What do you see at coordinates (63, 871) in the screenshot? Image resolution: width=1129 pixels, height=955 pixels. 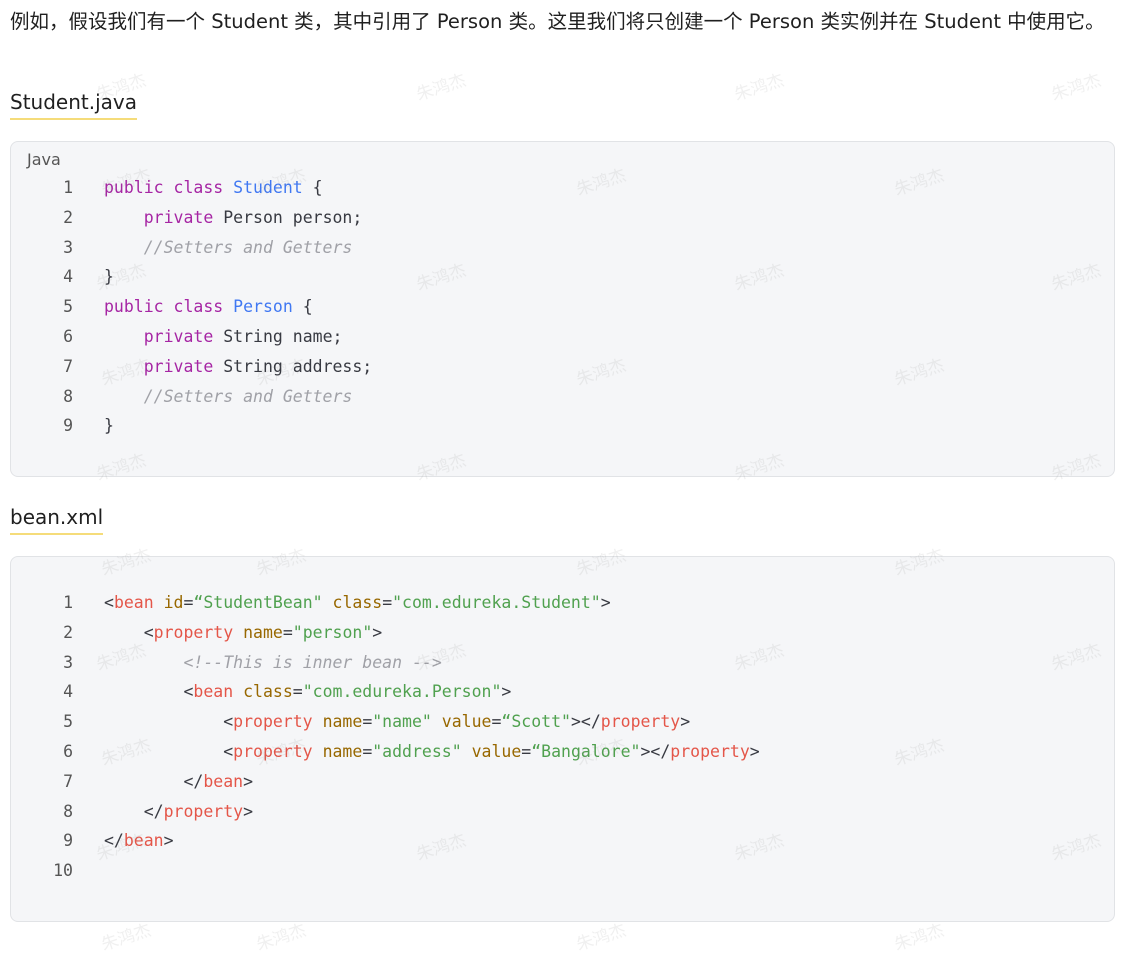 I see `line-number: 10` at bounding box center [63, 871].